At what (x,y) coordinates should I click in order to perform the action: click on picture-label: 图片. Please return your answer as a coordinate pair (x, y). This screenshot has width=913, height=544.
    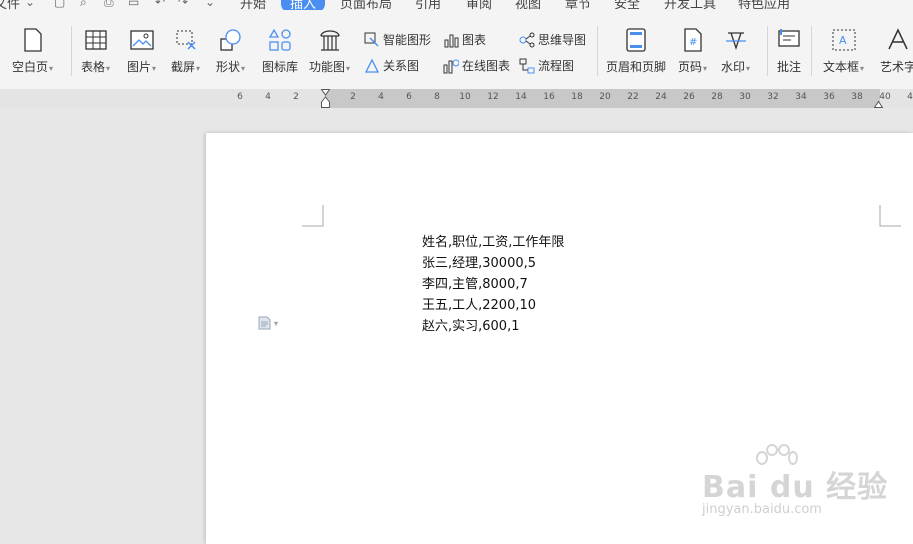
    Looking at the image, I should click on (139, 67).